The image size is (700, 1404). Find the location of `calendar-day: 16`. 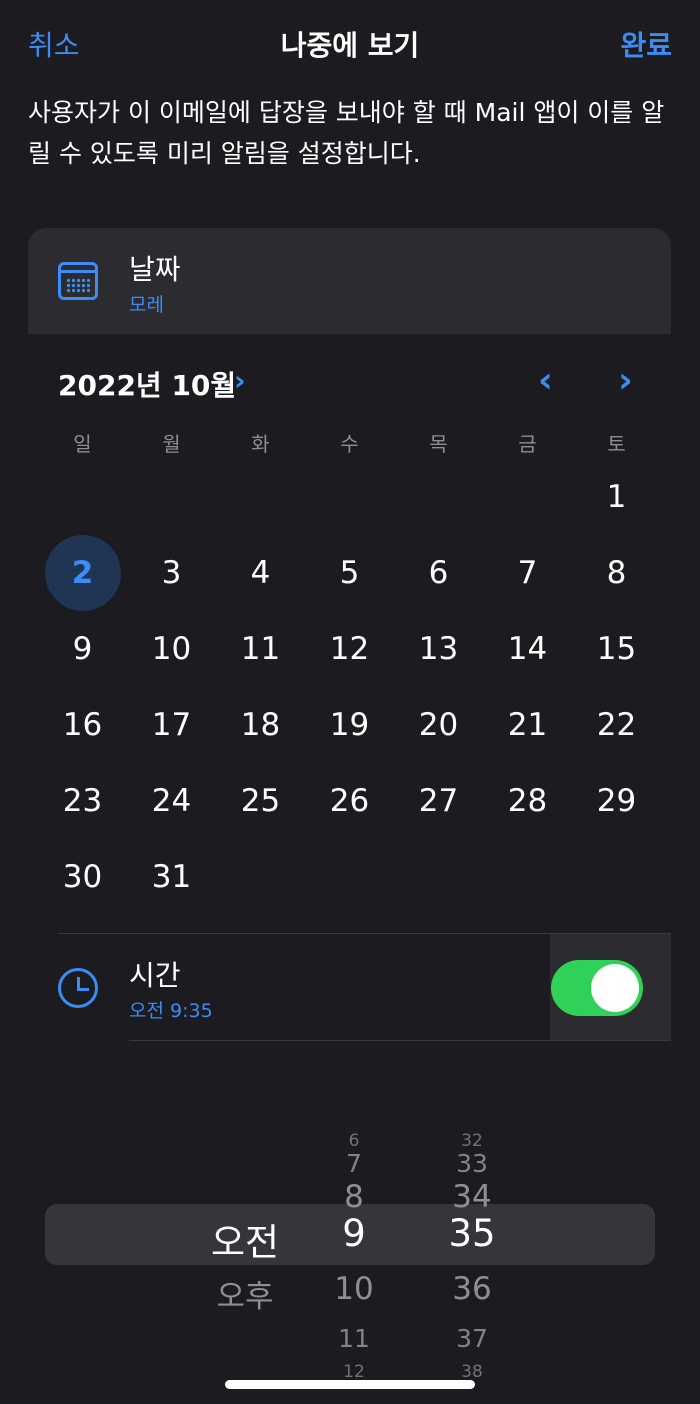

calendar-day: 16 is located at coordinates (82, 725).